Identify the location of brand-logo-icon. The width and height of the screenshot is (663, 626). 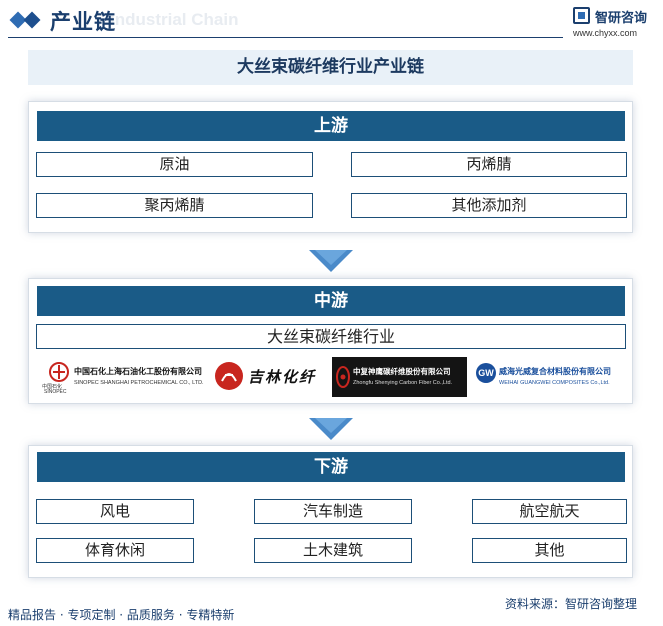
(581, 15).